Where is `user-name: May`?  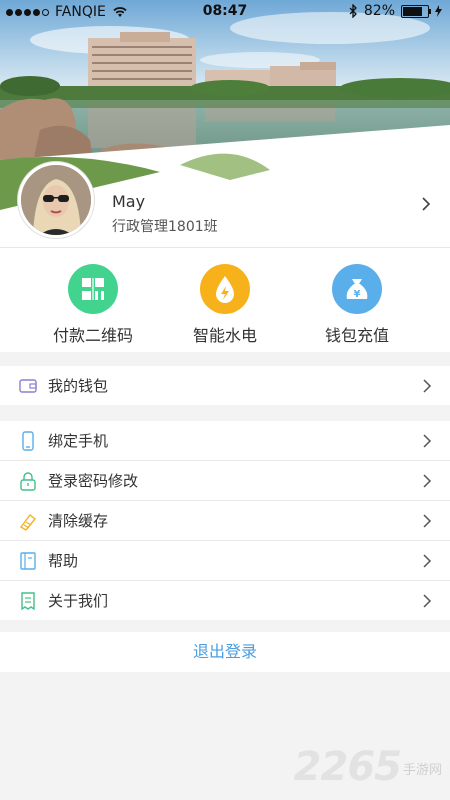
user-name: May is located at coordinates (129, 201).